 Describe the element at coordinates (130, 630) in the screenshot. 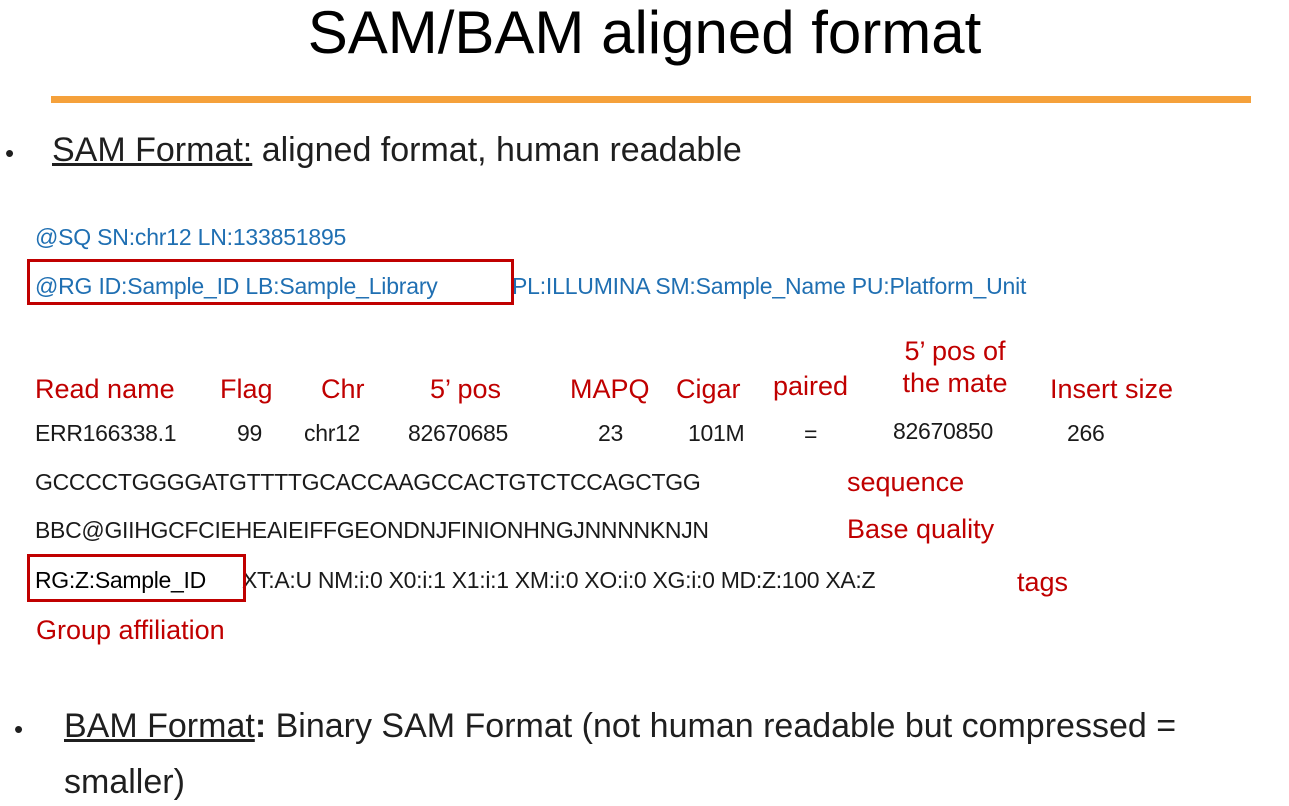

I see `annotation-group-affiliation: Group affiliation` at that location.